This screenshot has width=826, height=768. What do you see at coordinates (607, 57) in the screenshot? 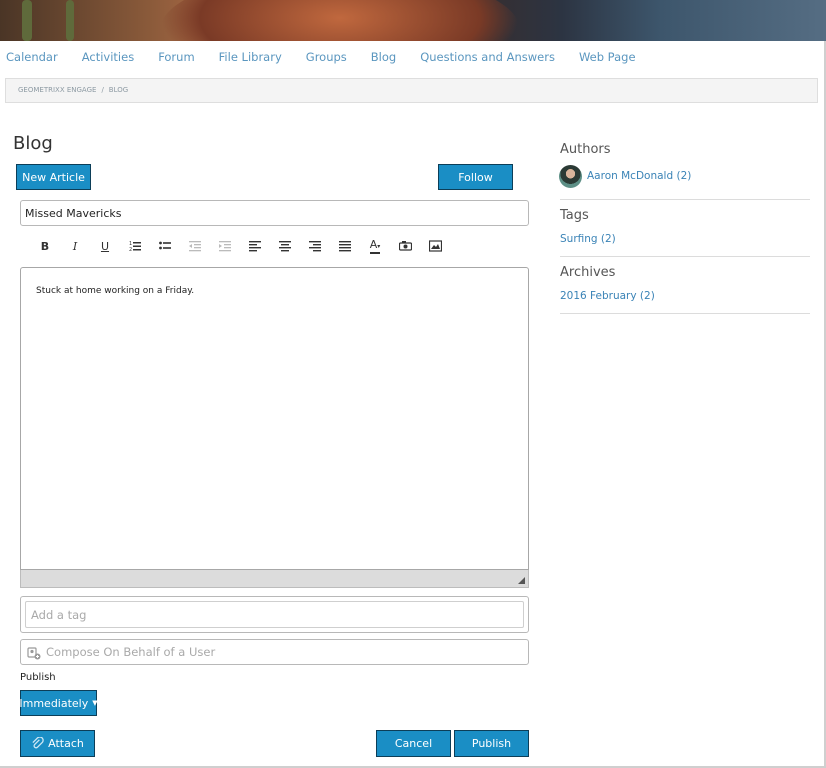
I see `nav-item-web-page: Web Page` at bounding box center [607, 57].